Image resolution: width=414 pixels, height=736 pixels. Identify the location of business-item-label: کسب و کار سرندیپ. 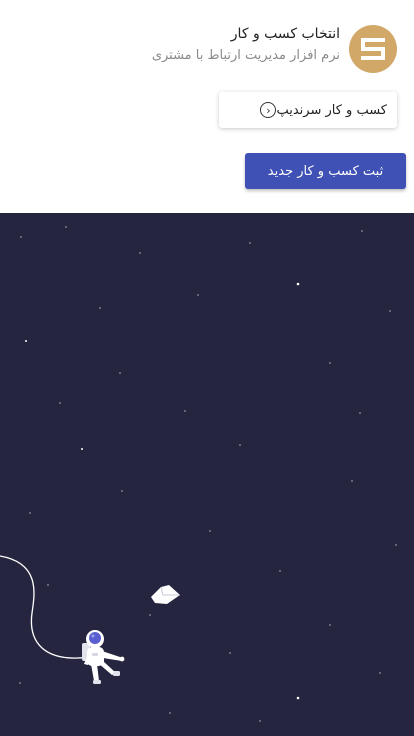
(331, 110).